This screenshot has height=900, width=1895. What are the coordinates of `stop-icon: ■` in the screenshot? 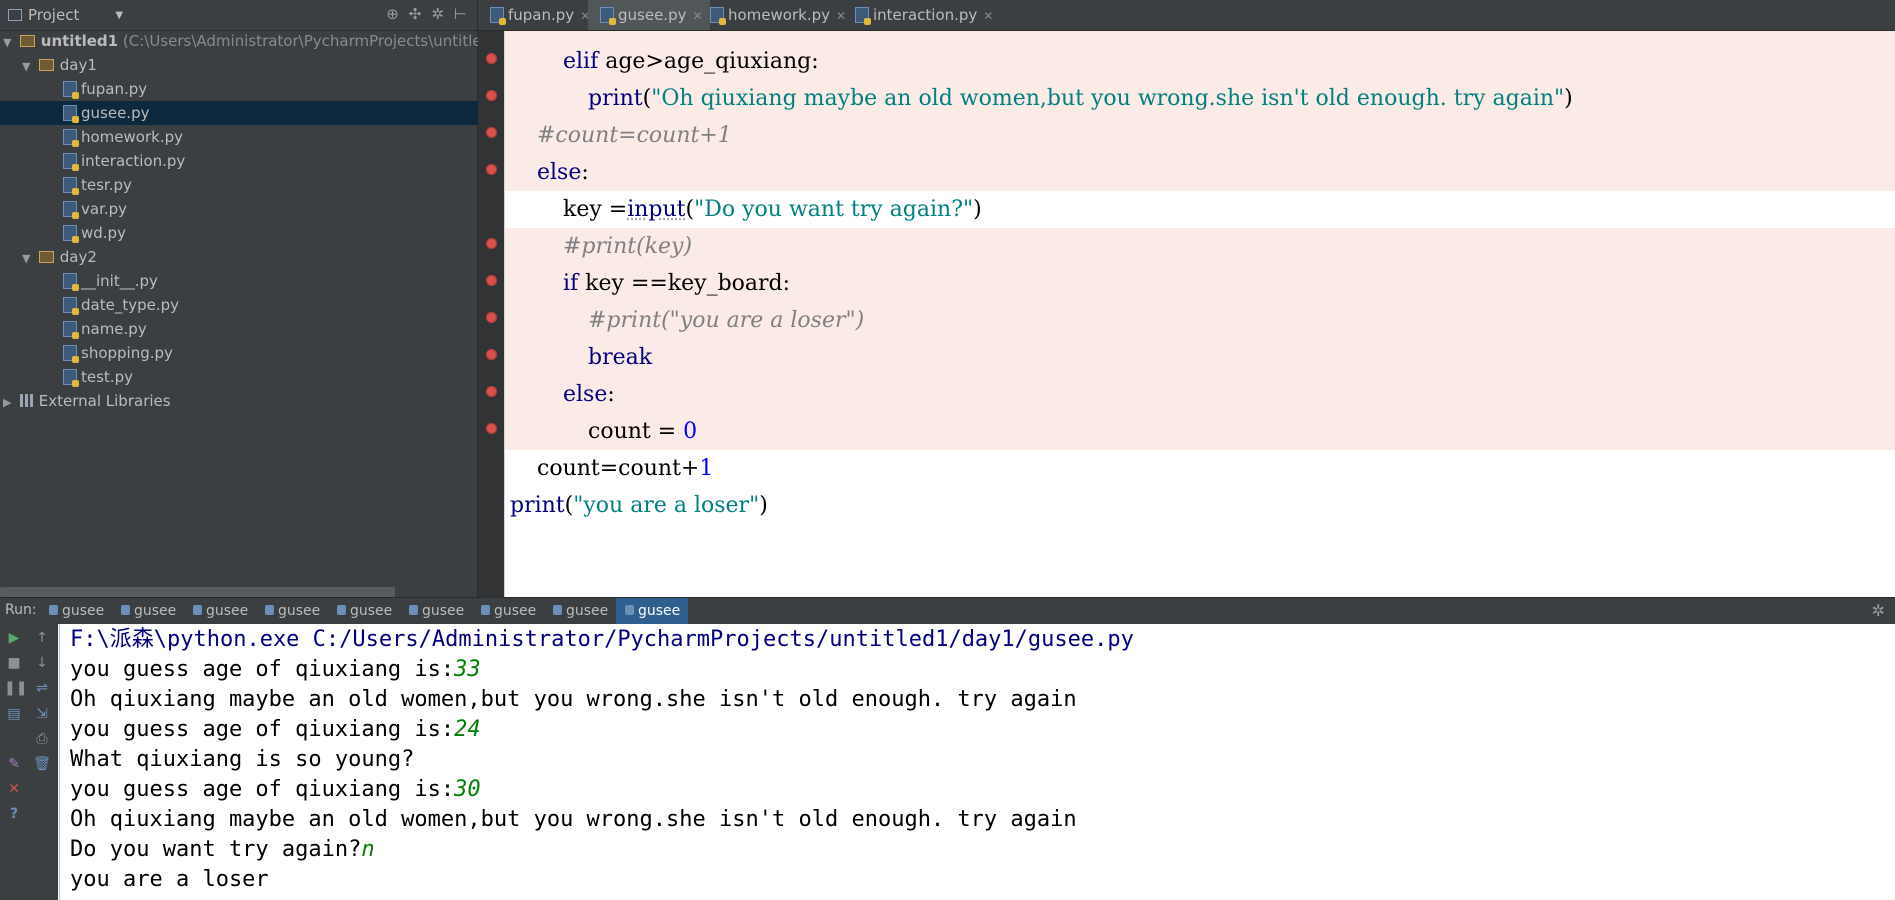 It's located at (14, 663).